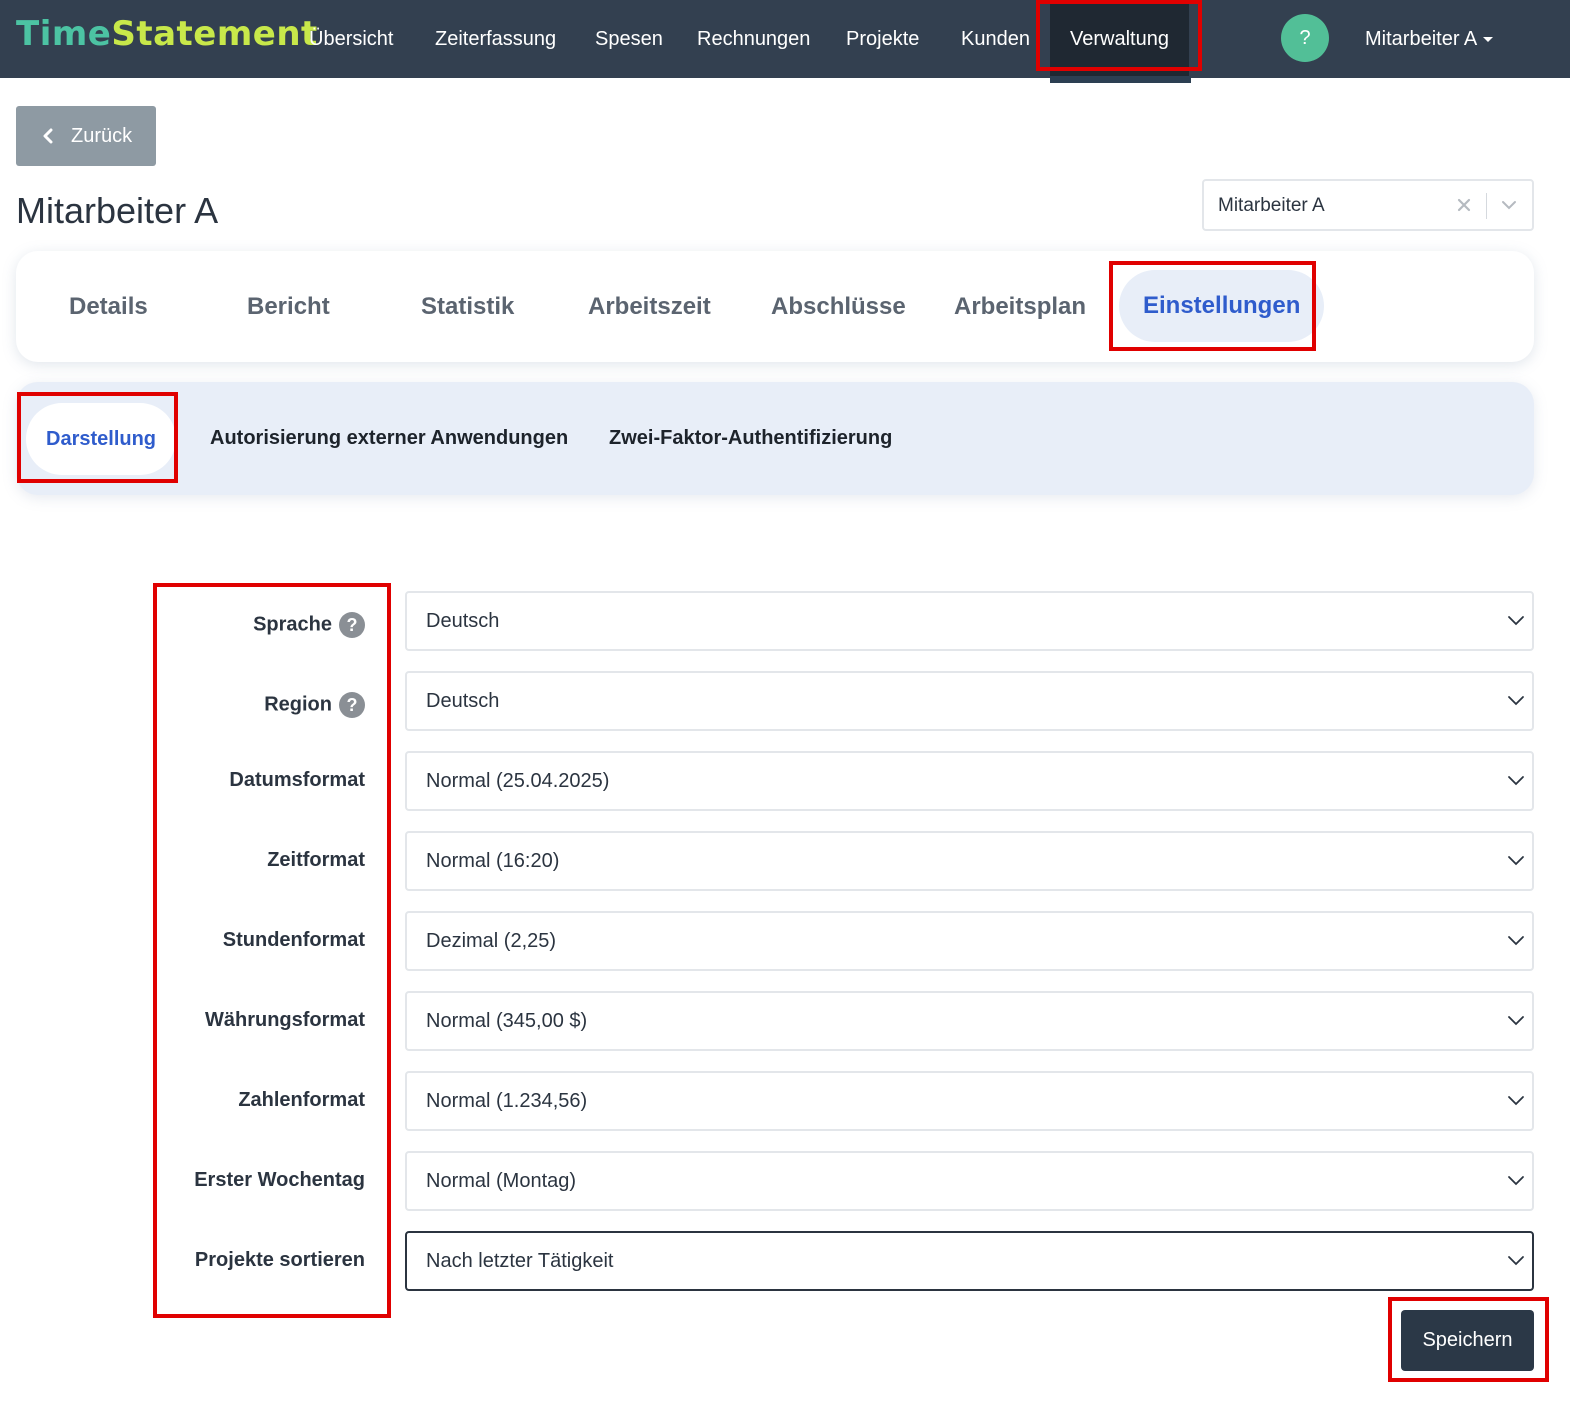 Image resolution: width=1570 pixels, height=1426 pixels. Describe the element at coordinates (649, 306) in the screenshot. I see `tab-arbeitszeit: Arbeitszeit` at that location.